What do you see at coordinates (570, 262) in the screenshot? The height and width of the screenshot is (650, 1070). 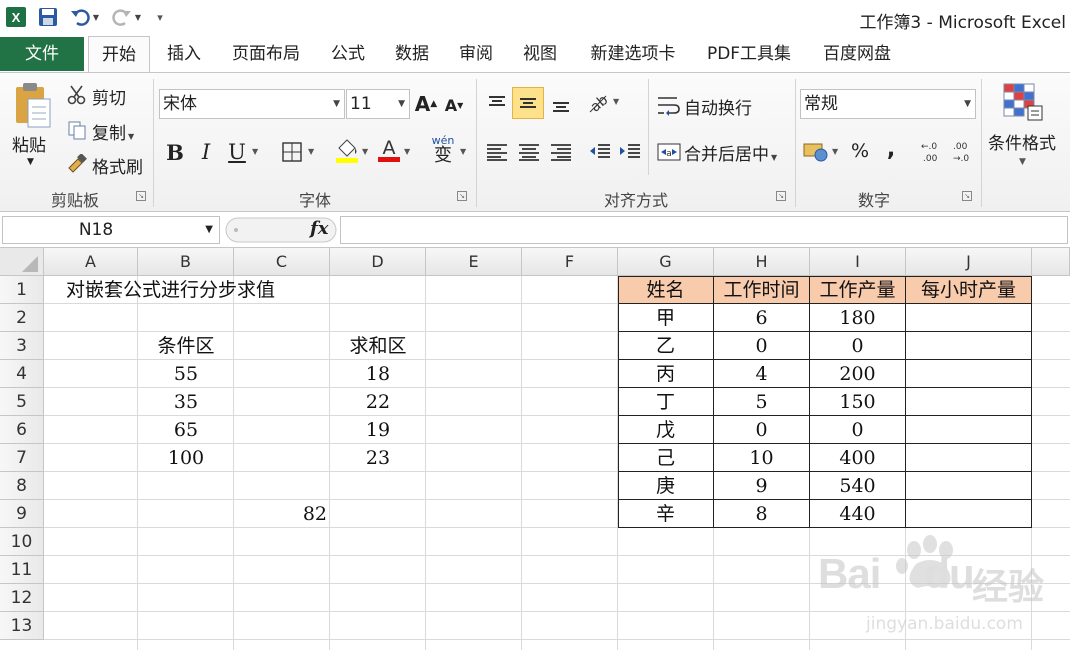 I see `column-header-F: F` at bounding box center [570, 262].